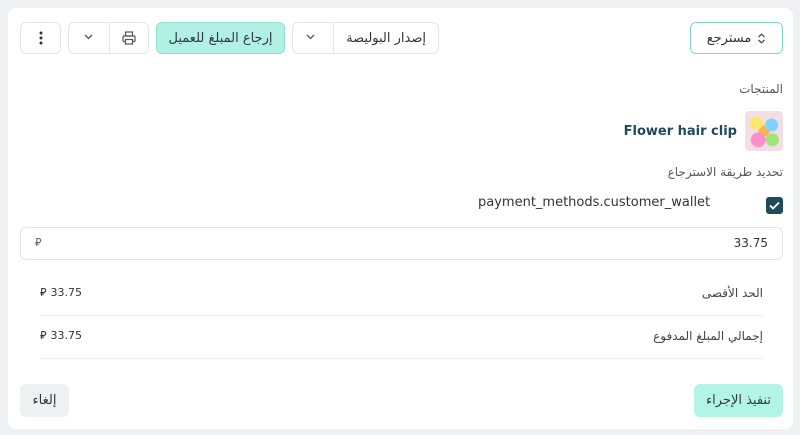 The width and height of the screenshot is (800, 435). Describe the element at coordinates (764, 131) in the screenshot. I see `product-thumbnail` at that location.